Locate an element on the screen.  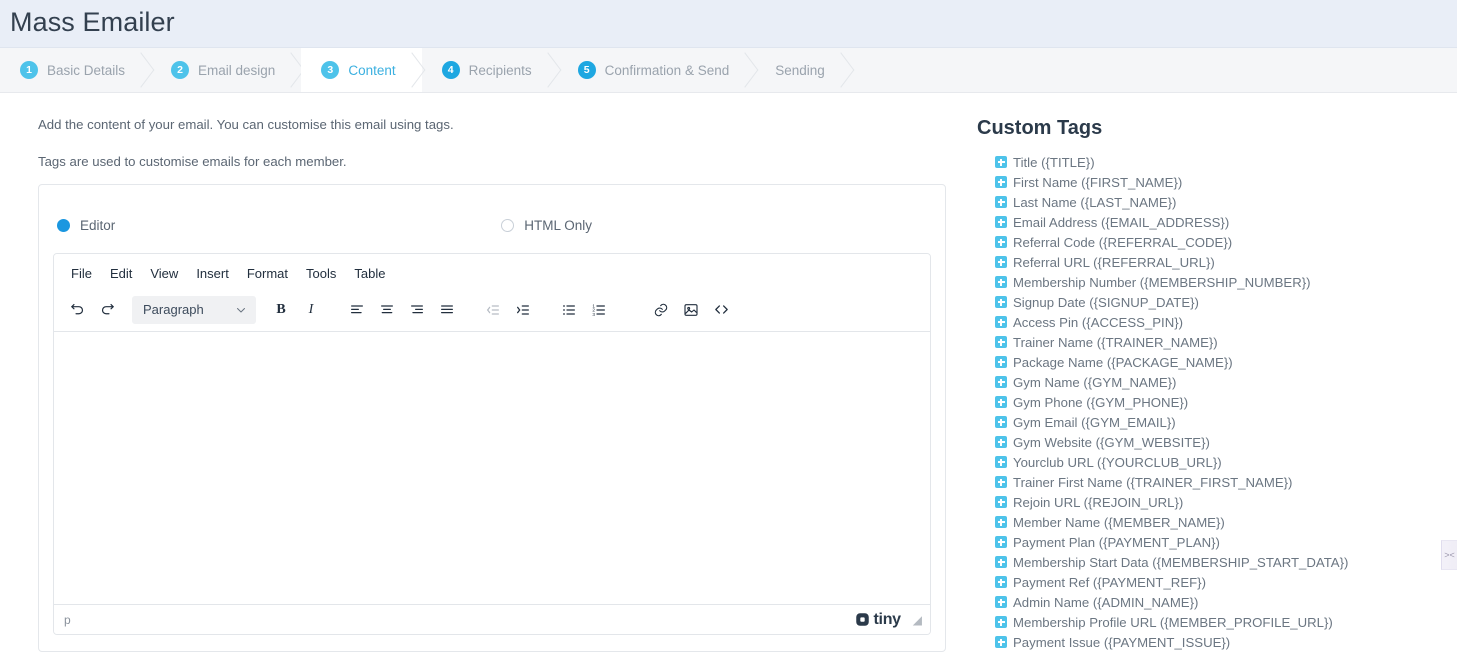
side-panel-handle: >< is located at coordinates (1449, 555).